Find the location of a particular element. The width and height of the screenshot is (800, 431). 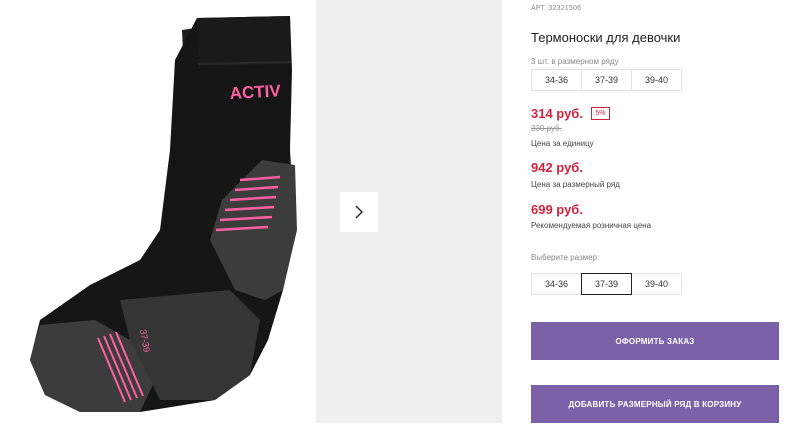

checkout-button: ОФОРМИТЬ ЗАКАЗ is located at coordinates (655, 341).